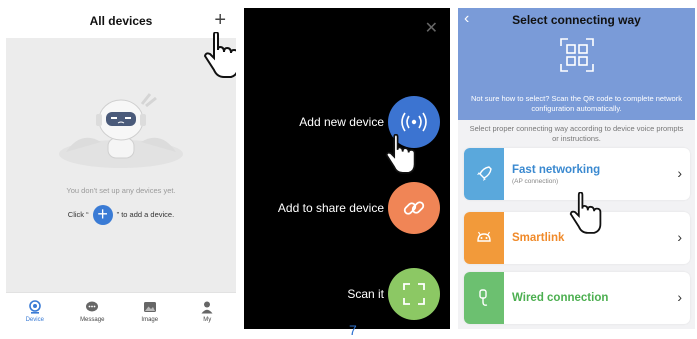 Image resolution: width=697 pixels, height=339 pixels. Describe the element at coordinates (149, 306) in the screenshot. I see `image-icon` at that location.